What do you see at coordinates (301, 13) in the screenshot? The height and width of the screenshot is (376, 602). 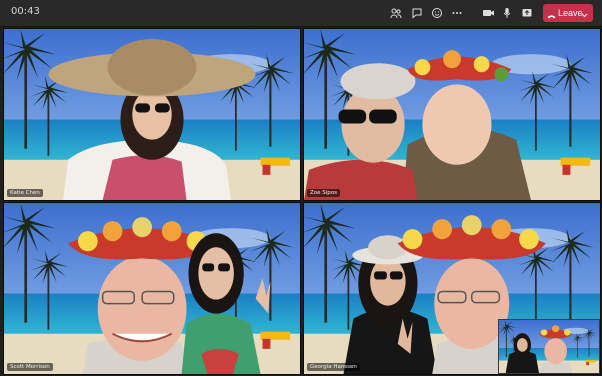 I see `meeting-toolbar: 00:43 Leave` at bounding box center [301, 13].